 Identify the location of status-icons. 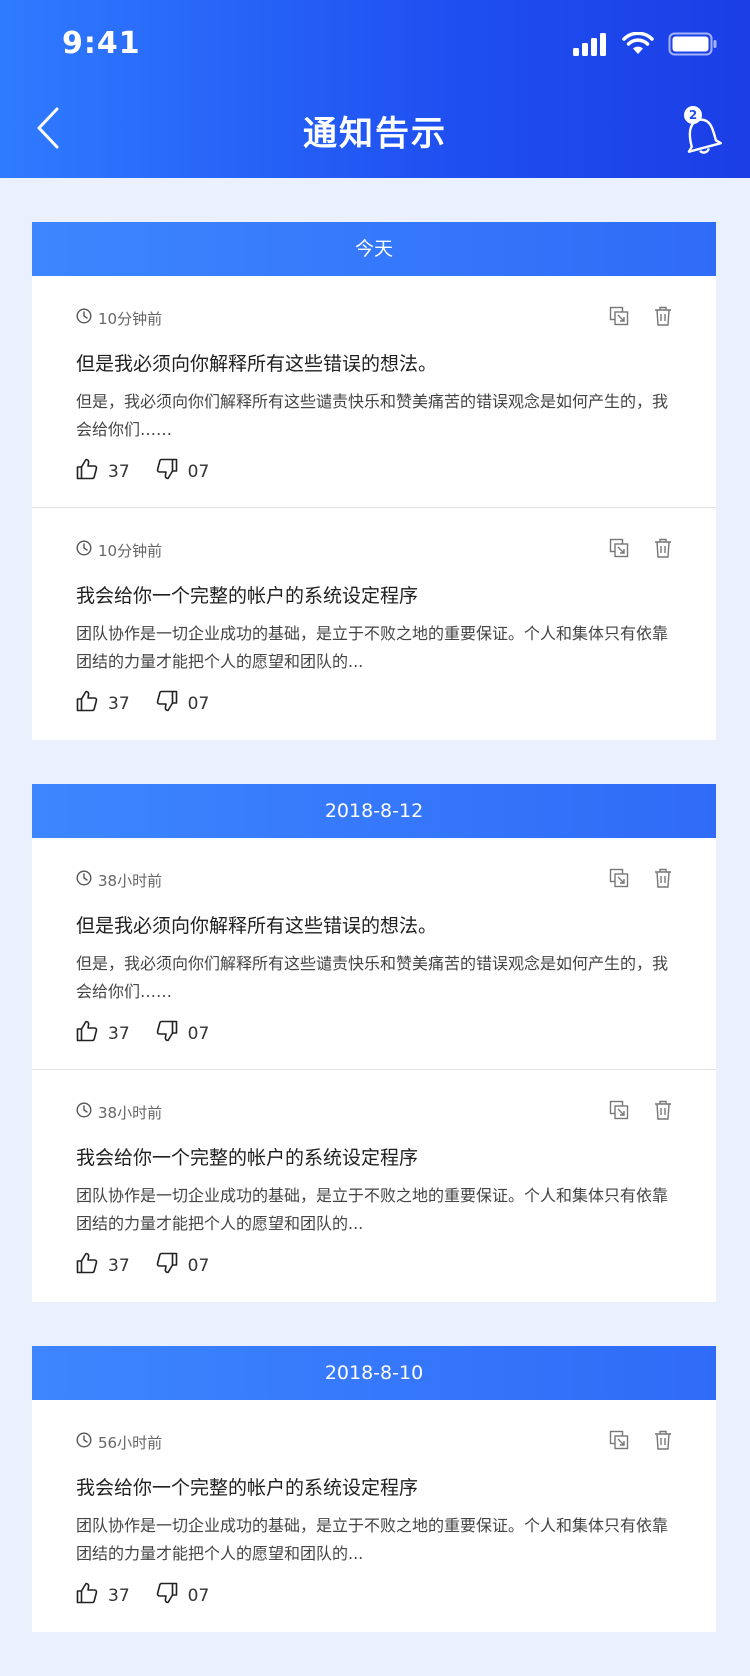
(645, 45).